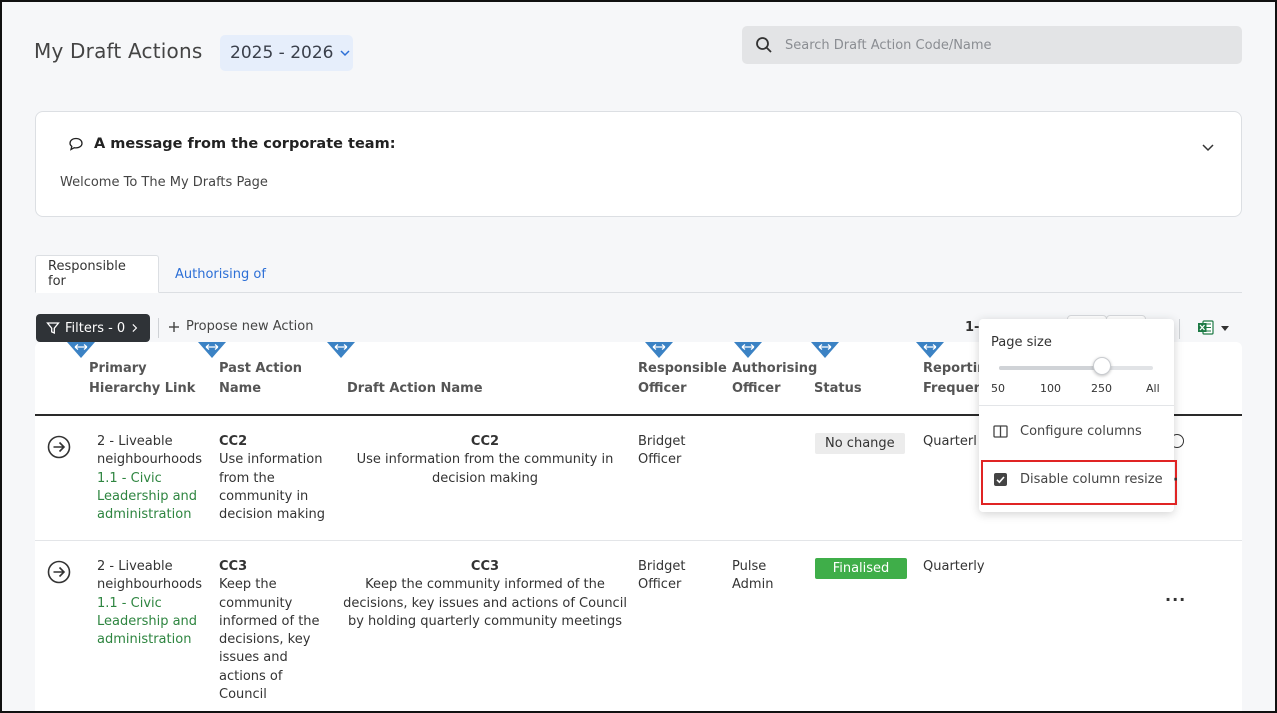 The height and width of the screenshot is (713, 1277). What do you see at coordinates (251, 676) in the screenshot?
I see `past-action-line: actions of` at bounding box center [251, 676].